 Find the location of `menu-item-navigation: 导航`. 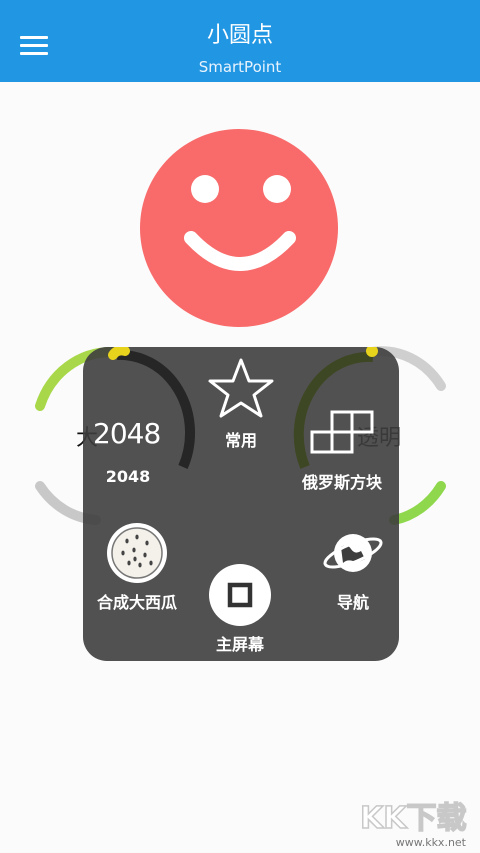

menu-item-navigation: 导航 is located at coordinates (353, 566).